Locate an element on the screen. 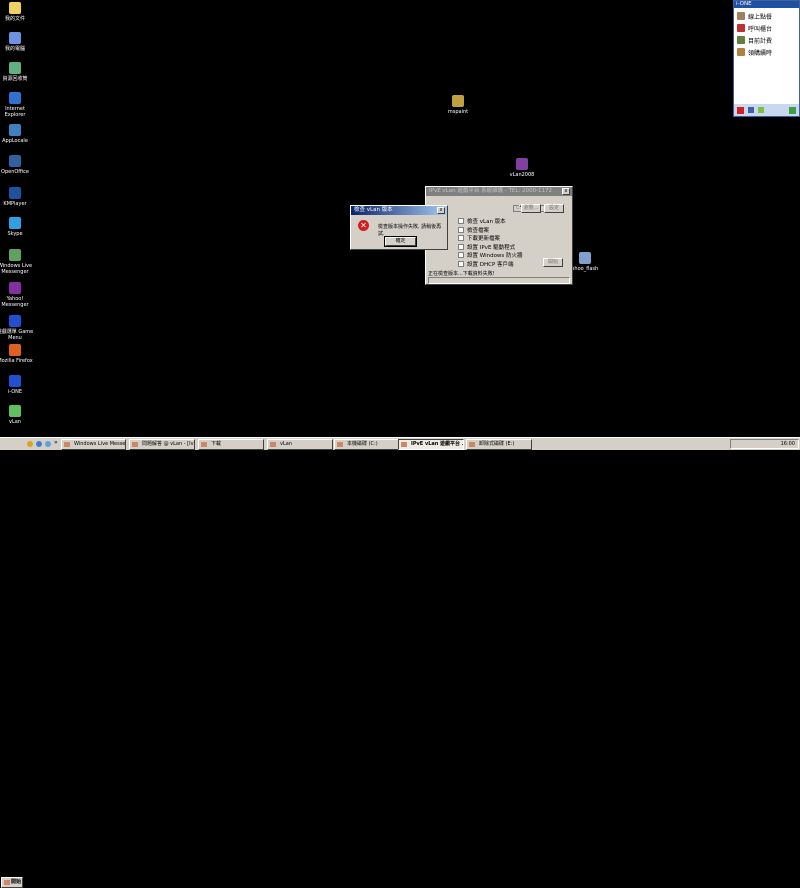  desktop-icon: vLan is located at coordinates (17, 415).